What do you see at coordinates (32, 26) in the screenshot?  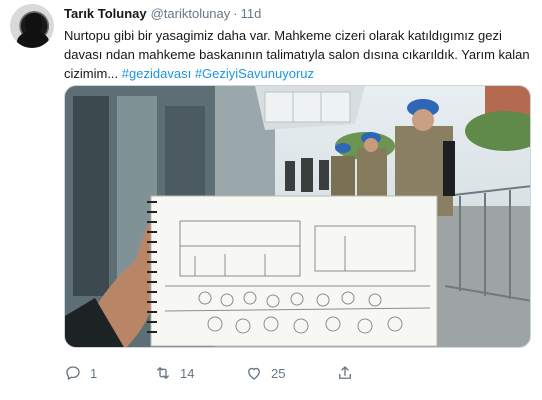 I see `avatar` at bounding box center [32, 26].